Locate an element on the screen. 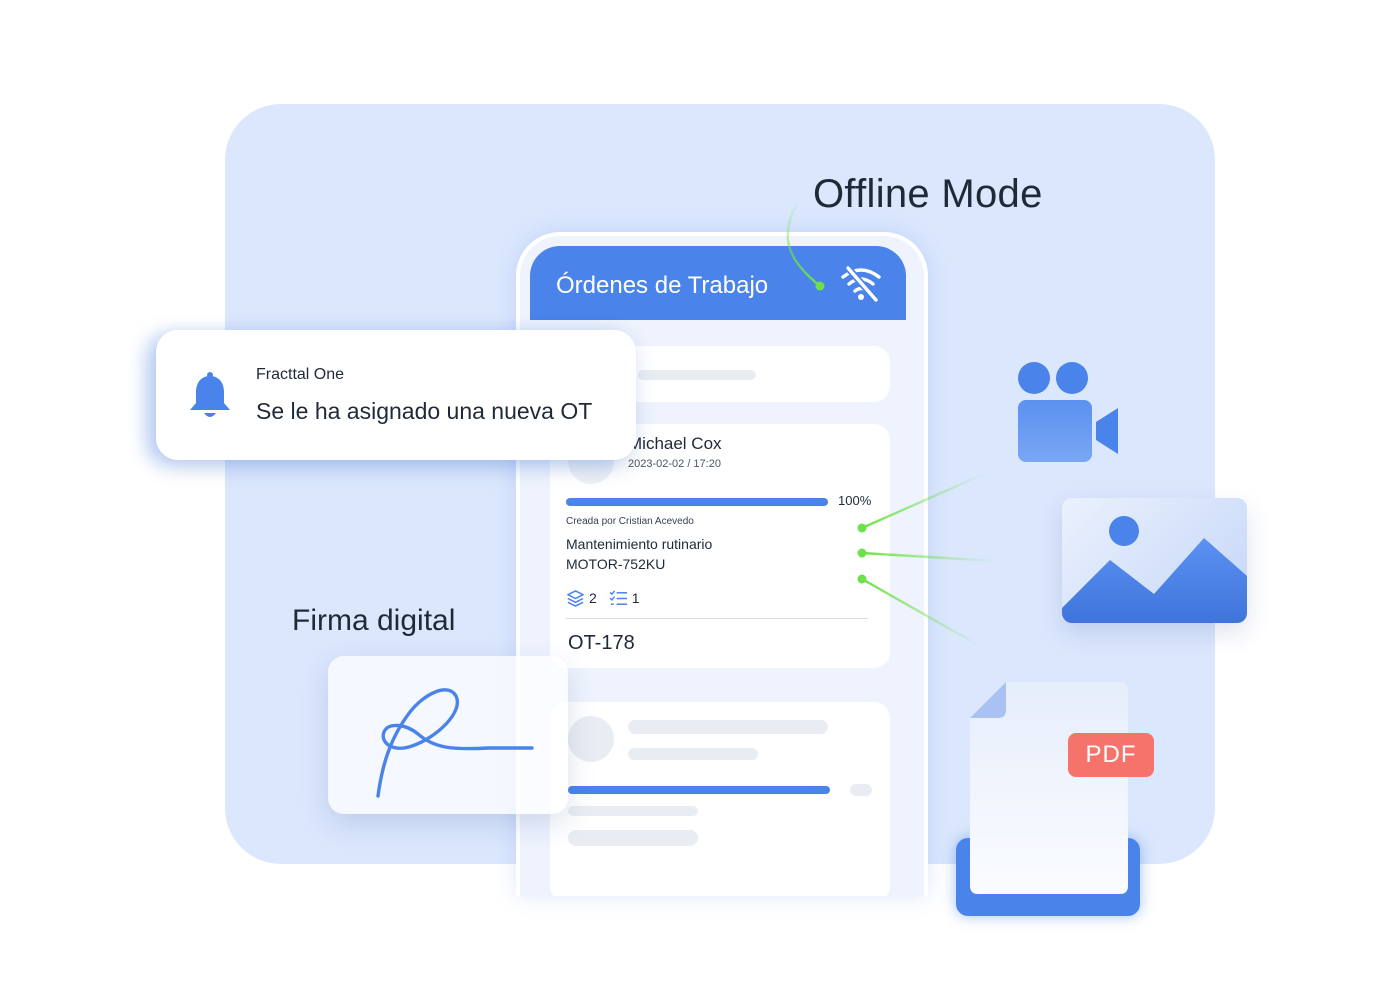  pdf-badge: PDF is located at coordinates (1111, 755).